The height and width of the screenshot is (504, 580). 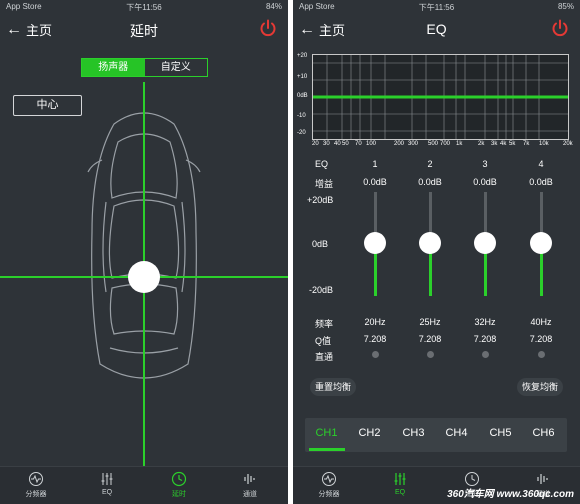 What do you see at coordinates (371, 144) in the screenshot?
I see `graph-xlabel: 100` at bounding box center [371, 144].